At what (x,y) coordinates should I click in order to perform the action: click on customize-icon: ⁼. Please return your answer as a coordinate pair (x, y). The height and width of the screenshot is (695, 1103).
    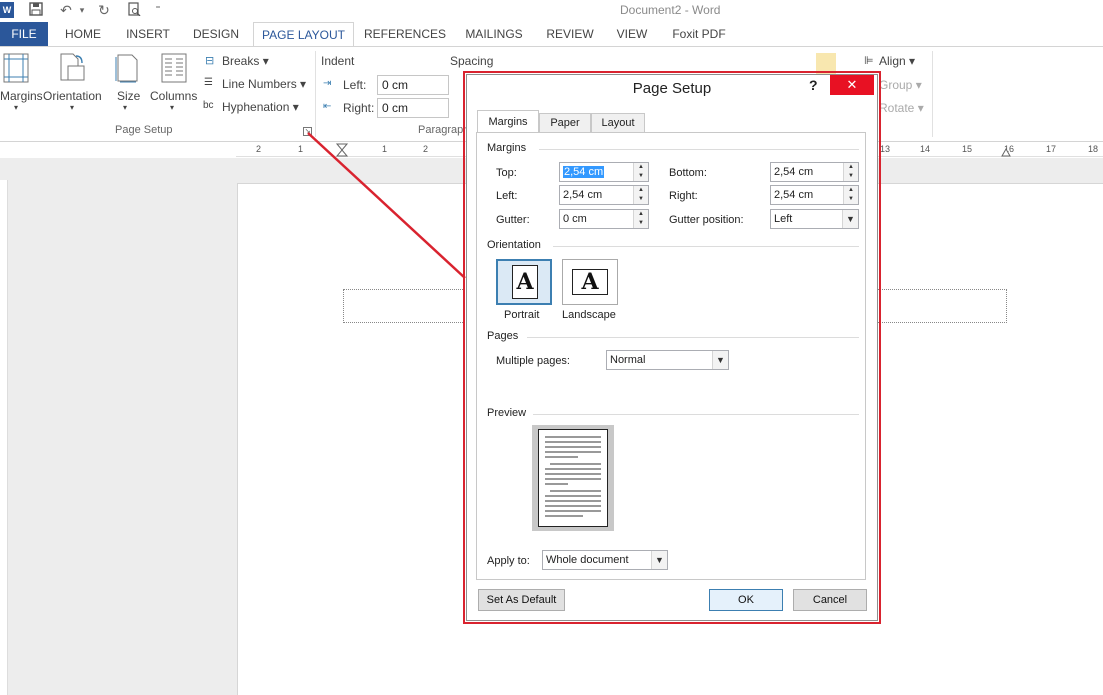
    Looking at the image, I should click on (158, 10).